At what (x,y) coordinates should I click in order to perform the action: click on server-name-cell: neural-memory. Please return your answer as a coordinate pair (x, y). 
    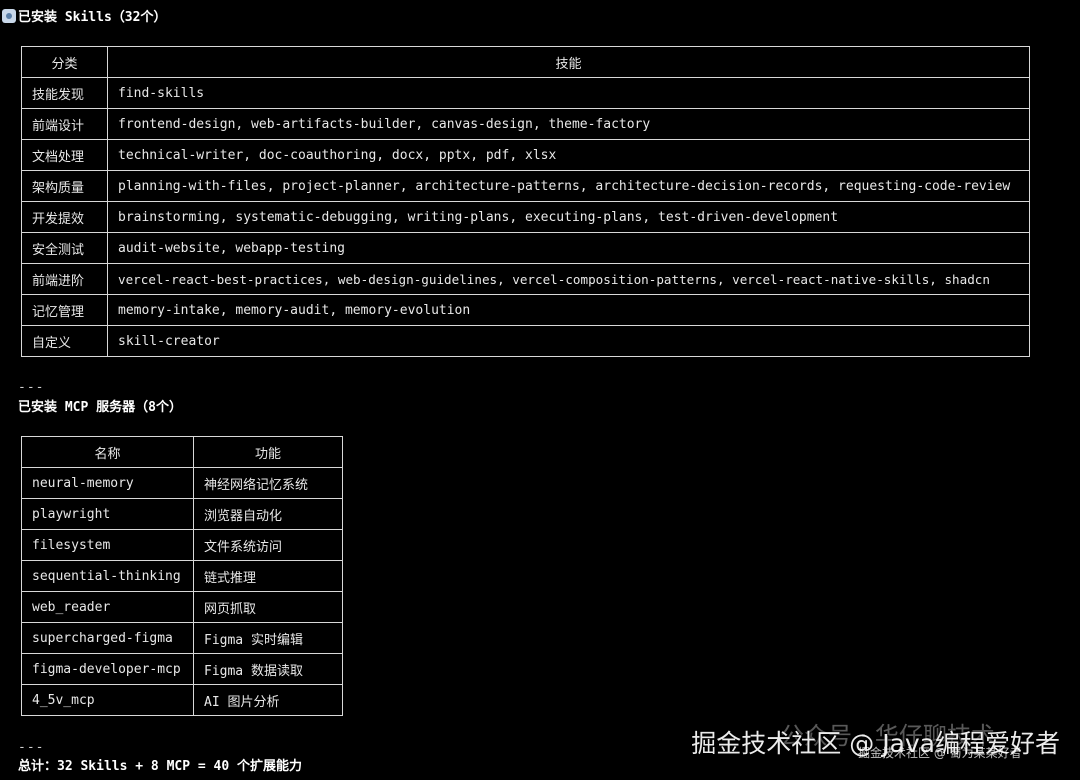
    Looking at the image, I should click on (107, 483).